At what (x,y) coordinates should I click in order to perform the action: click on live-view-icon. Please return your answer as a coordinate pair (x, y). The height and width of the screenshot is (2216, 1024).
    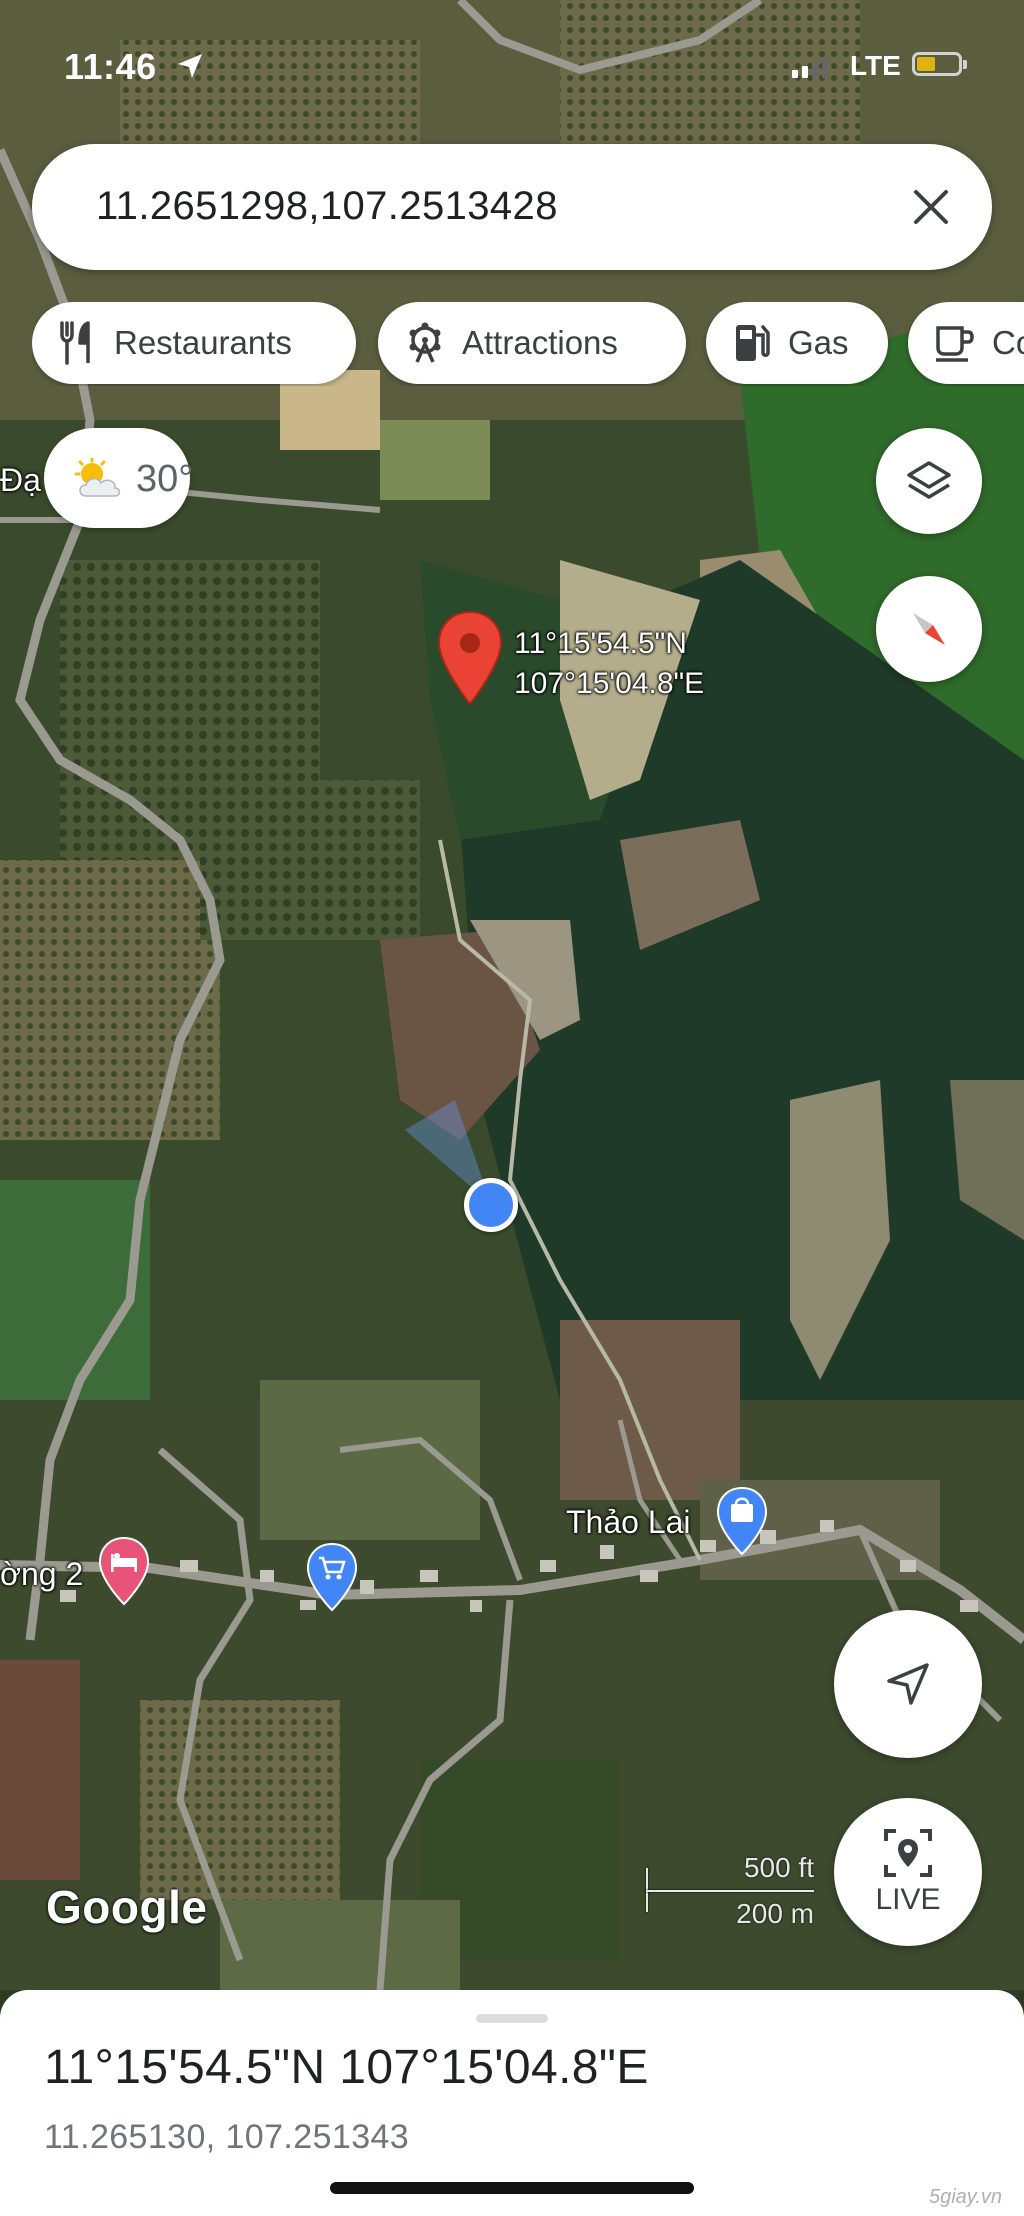
    Looking at the image, I should click on (908, 1853).